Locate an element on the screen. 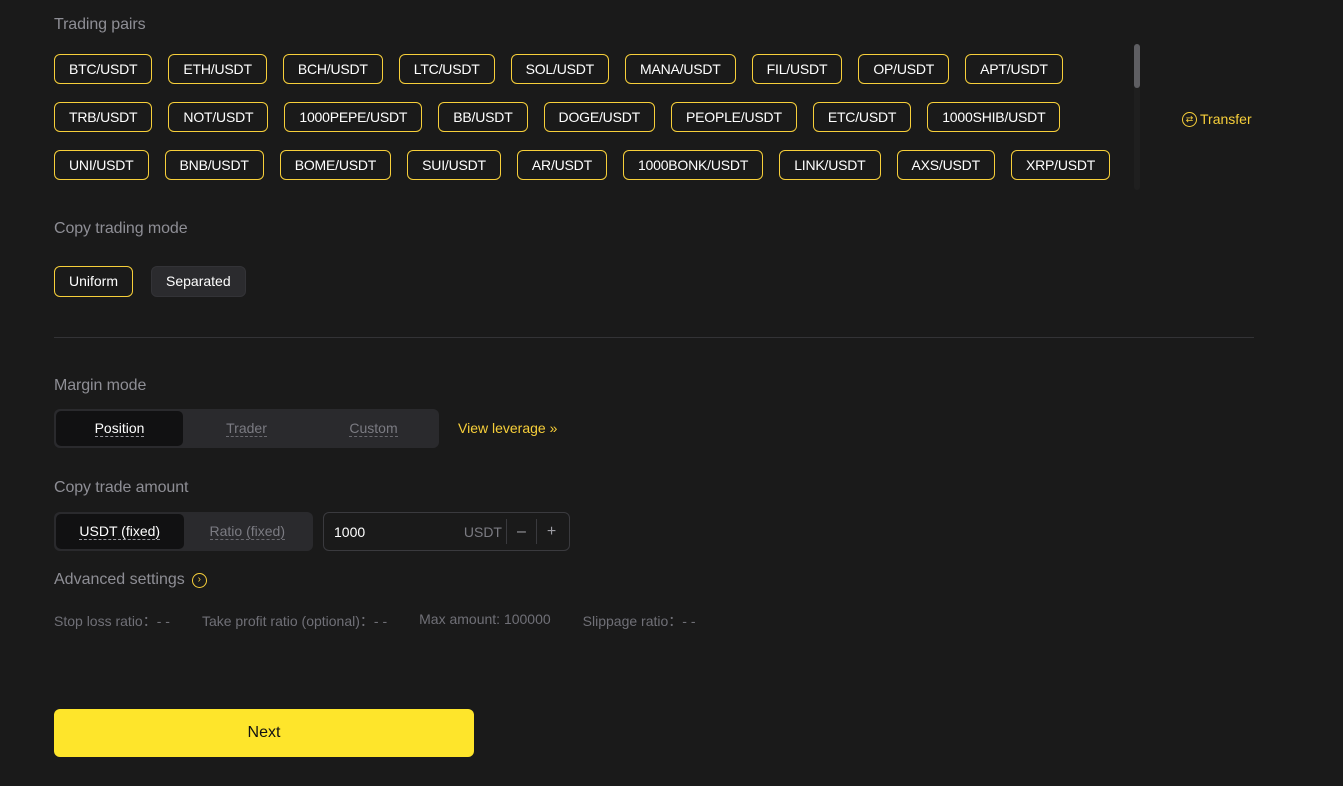 The width and height of the screenshot is (1343, 786). pair-chip: SUI/USDT is located at coordinates (454, 165).